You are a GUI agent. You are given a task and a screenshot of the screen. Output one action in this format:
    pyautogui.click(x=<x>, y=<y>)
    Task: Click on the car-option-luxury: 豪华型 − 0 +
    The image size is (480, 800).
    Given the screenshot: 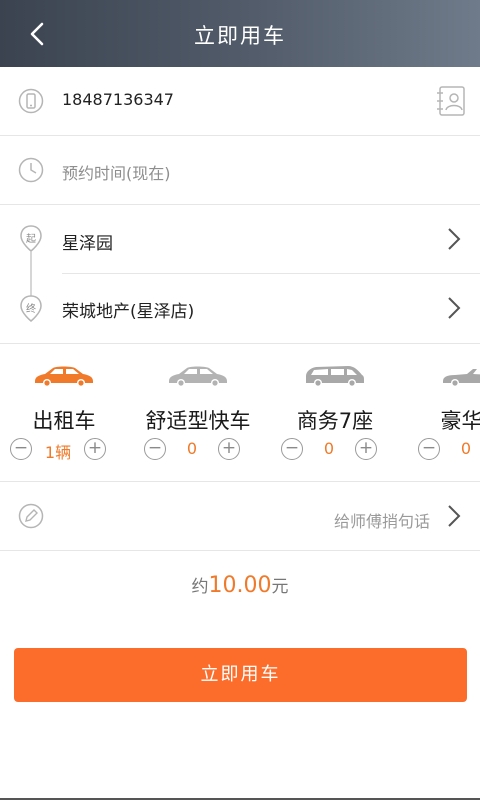 What is the action you would take?
    pyautogui.click(x=441, y=413)
    